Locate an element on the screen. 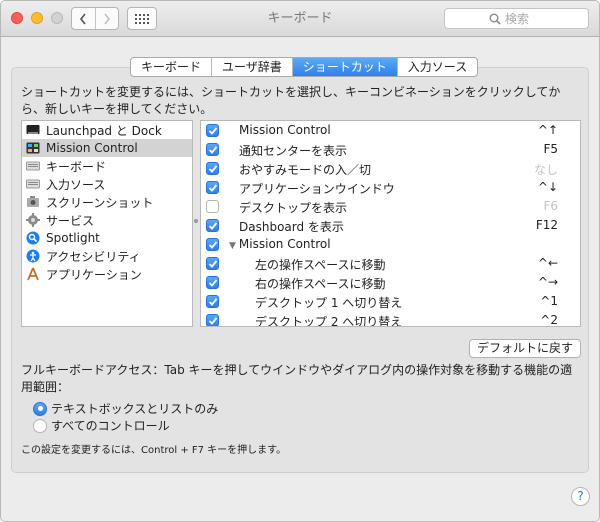 The image size is (600, 522). mission-control-icon is located at coordinates (33, 148).